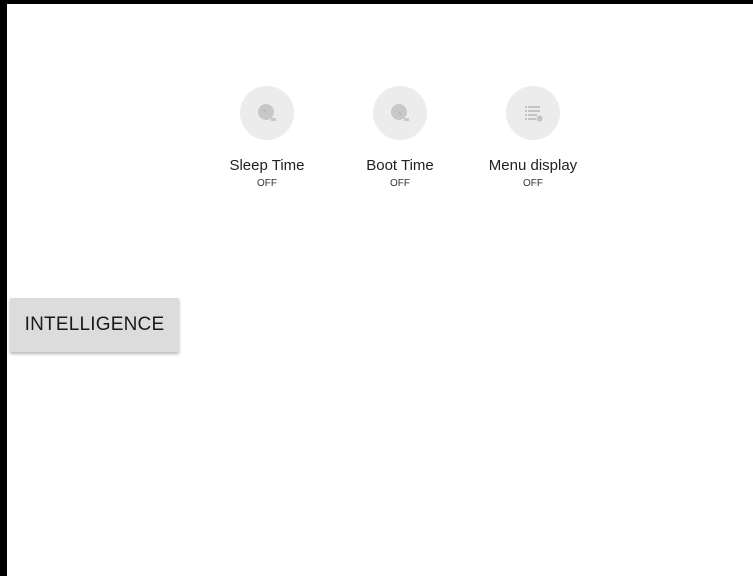  I want to click on sleep-time-label: Sleep Time, so click(267, 165).